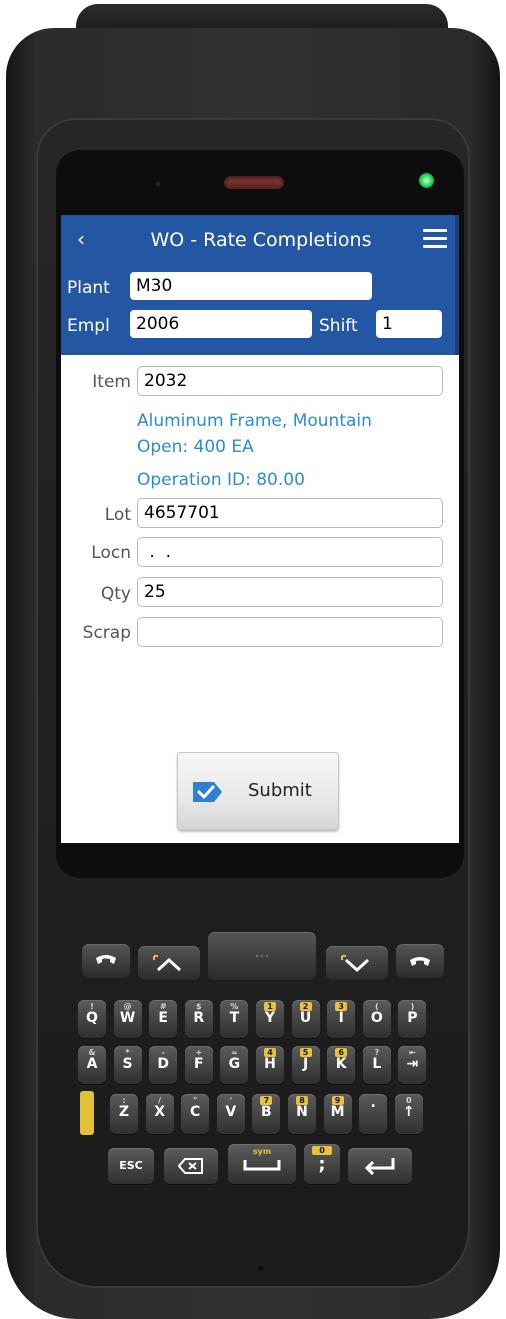 Image resolution: width=506 pixels, height=1319 pixels. What do you see at coordinates (115, 594) in the screenshot?
I see `qty-label: Qty` at bounding box center [115, 594].